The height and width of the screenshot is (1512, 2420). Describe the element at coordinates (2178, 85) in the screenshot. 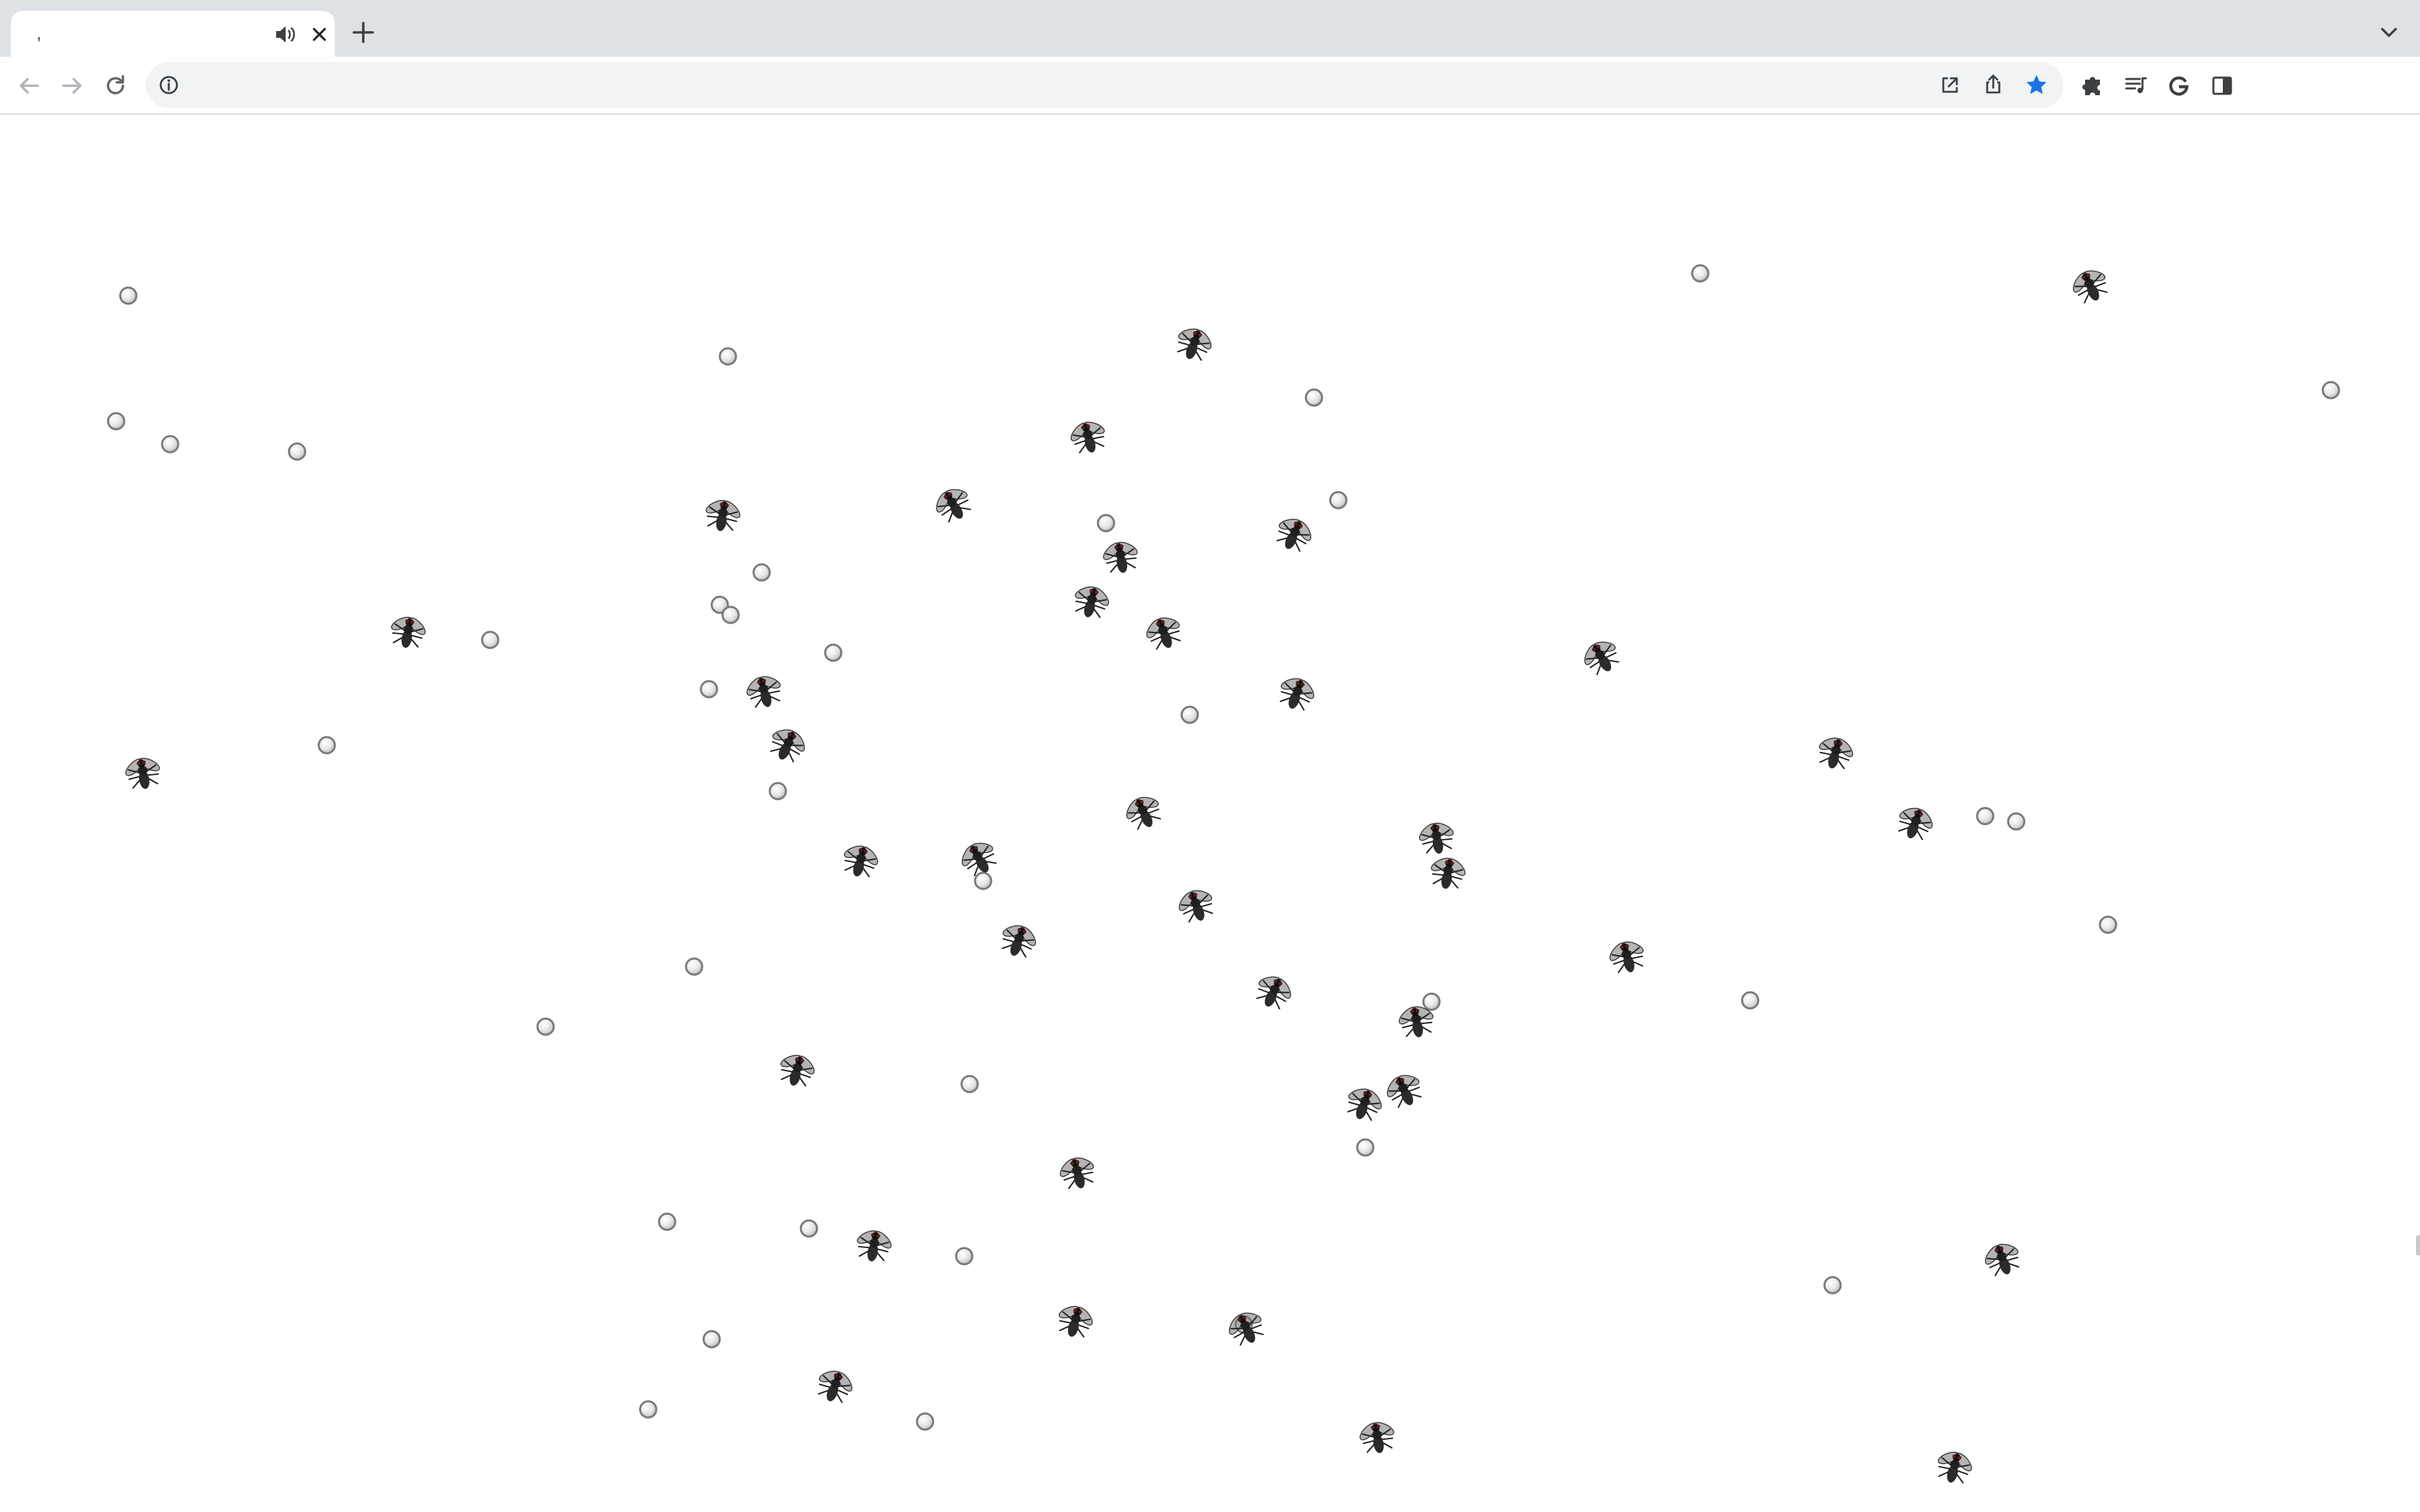

I see `google-g-icon` at that location.